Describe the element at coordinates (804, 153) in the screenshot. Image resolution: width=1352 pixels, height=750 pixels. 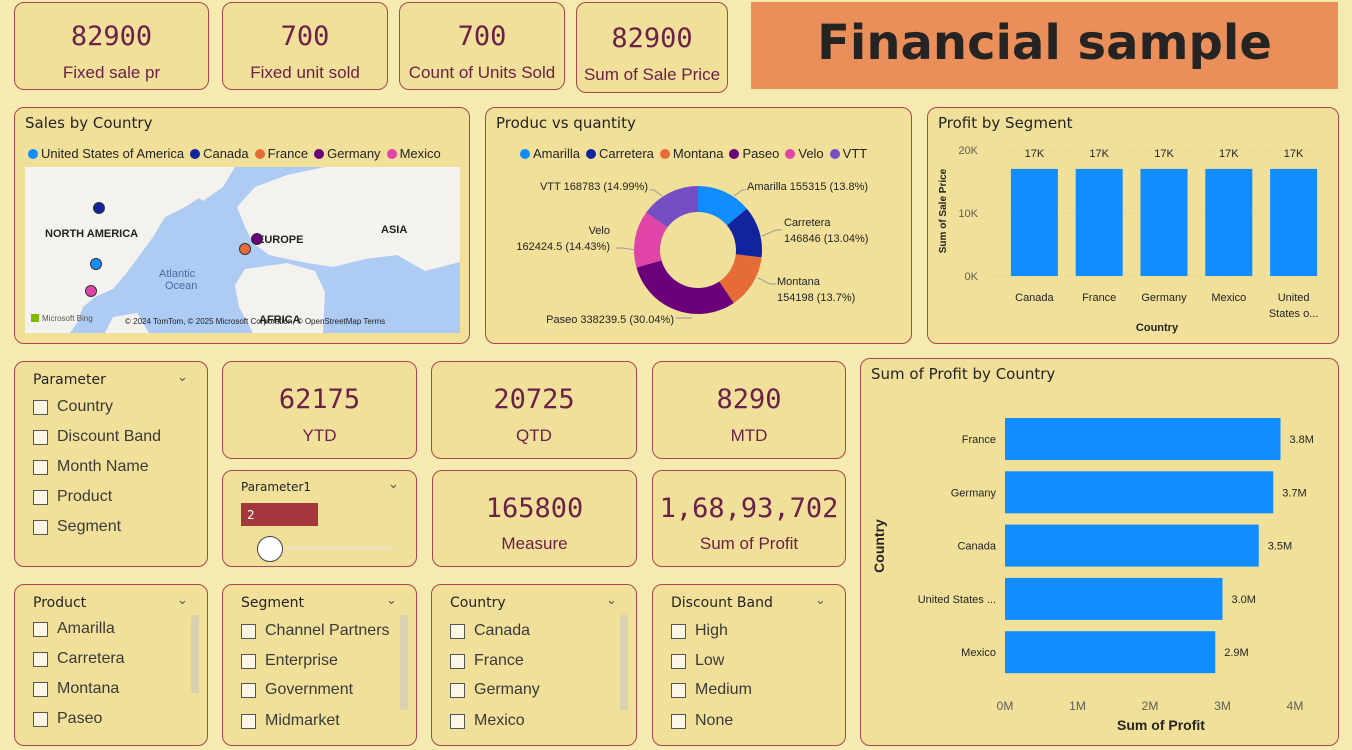
I see `legend-item: Velo` at that location.